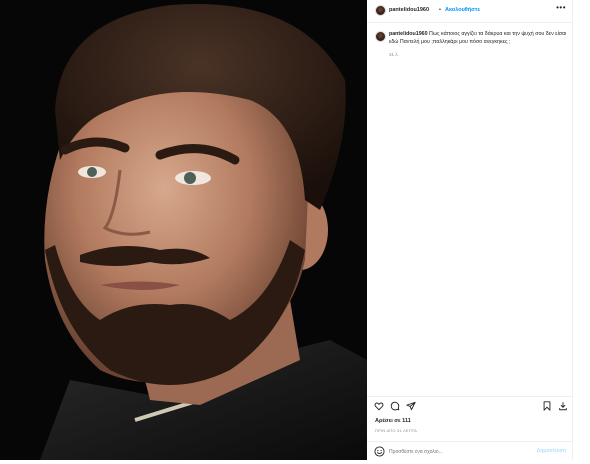 The image size is (590, 464). Describe the element at coordinates (469, 404) in the screenshot. I see `action-bar` at that location.